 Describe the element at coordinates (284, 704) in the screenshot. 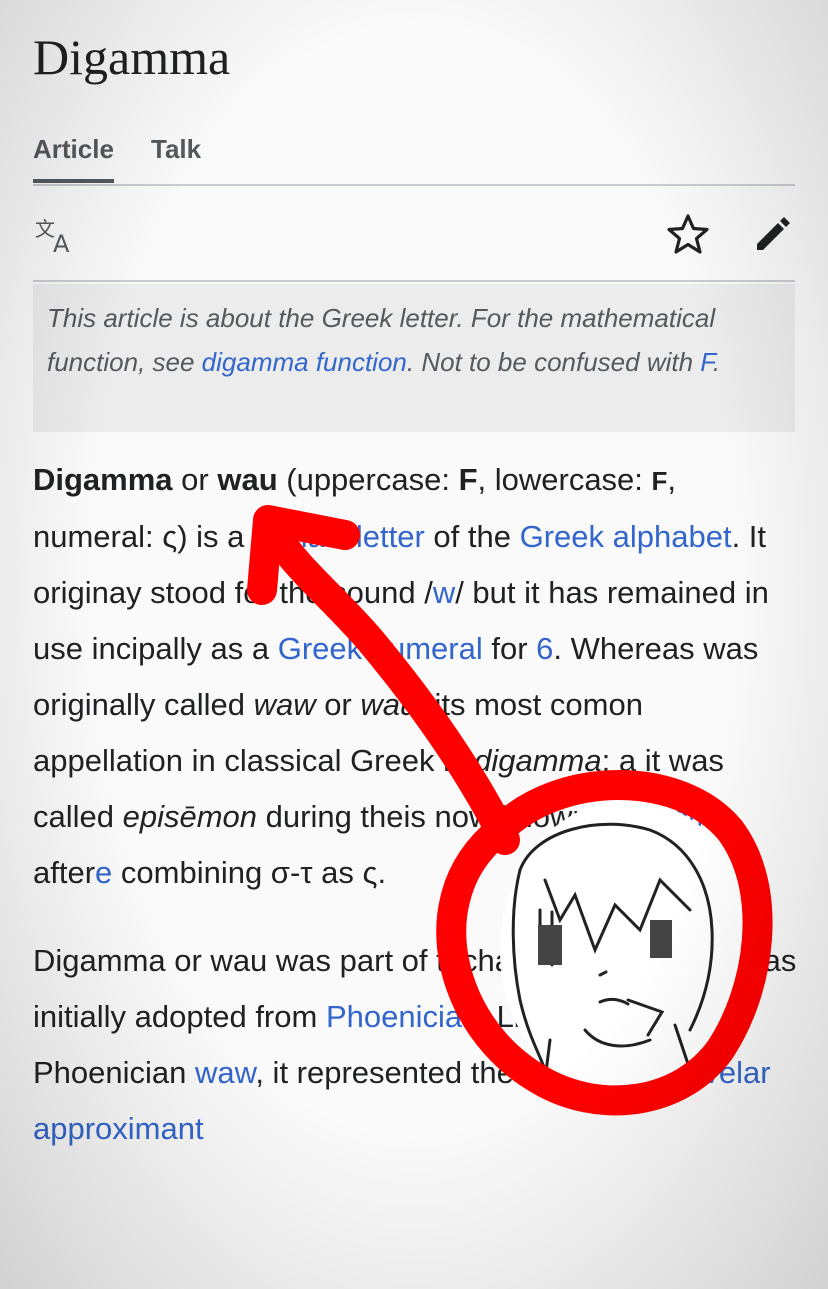

I see `italic-term: waw` at that location.